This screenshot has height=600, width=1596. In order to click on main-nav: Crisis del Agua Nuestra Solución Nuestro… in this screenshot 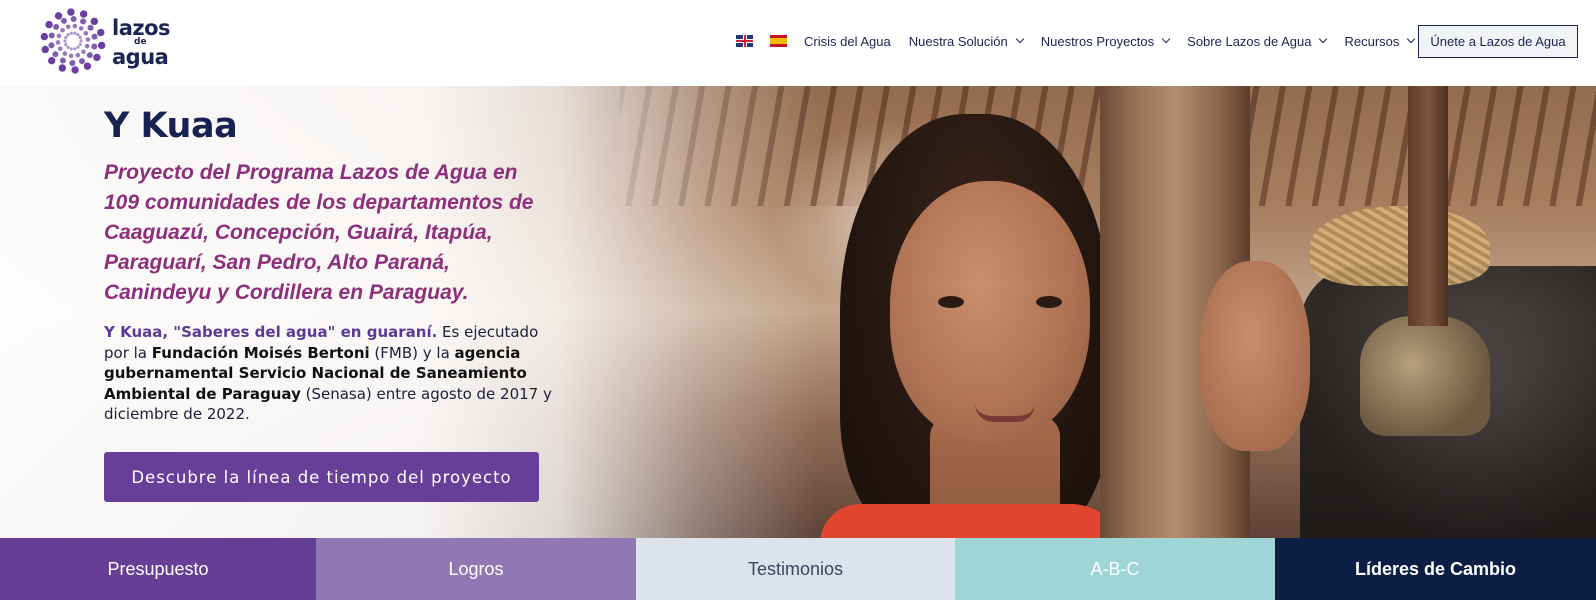, I will do `click(1084, 41)`.